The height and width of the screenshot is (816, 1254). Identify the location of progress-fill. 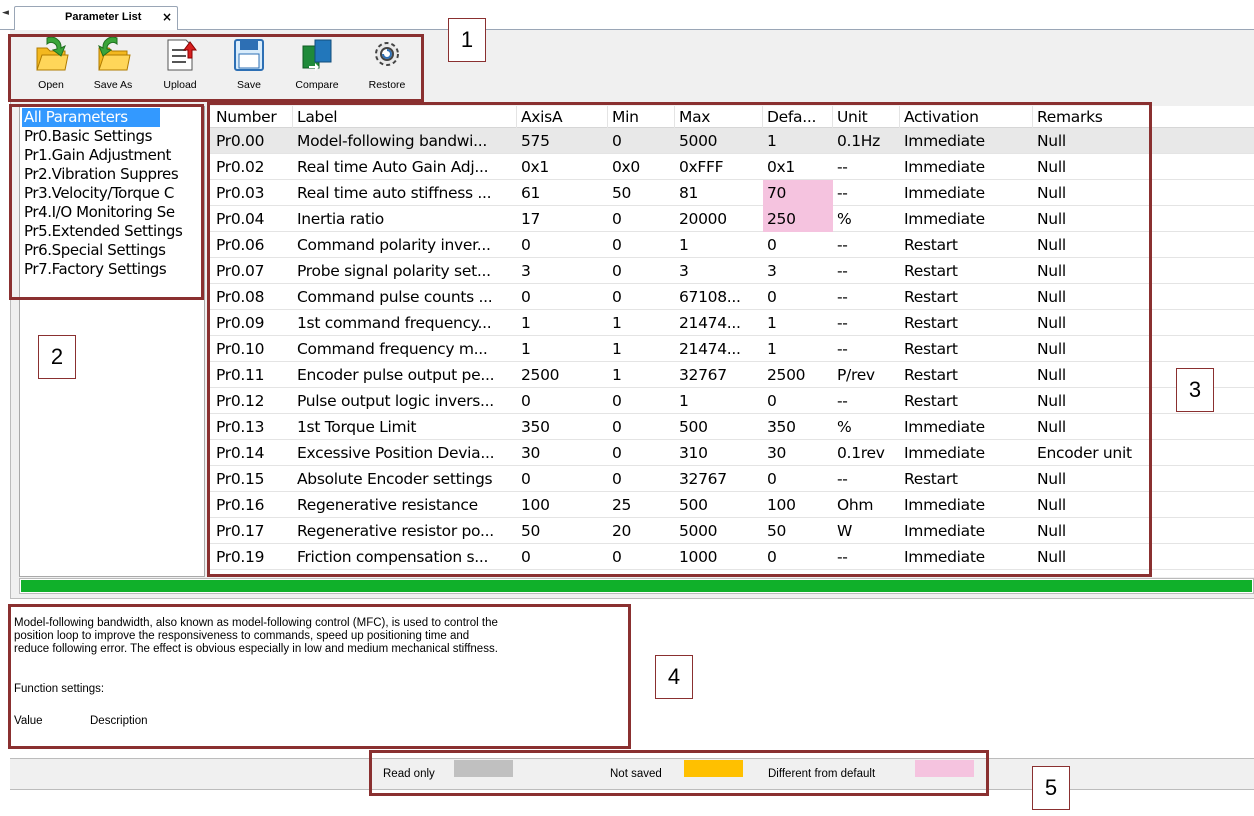
(636, 586).